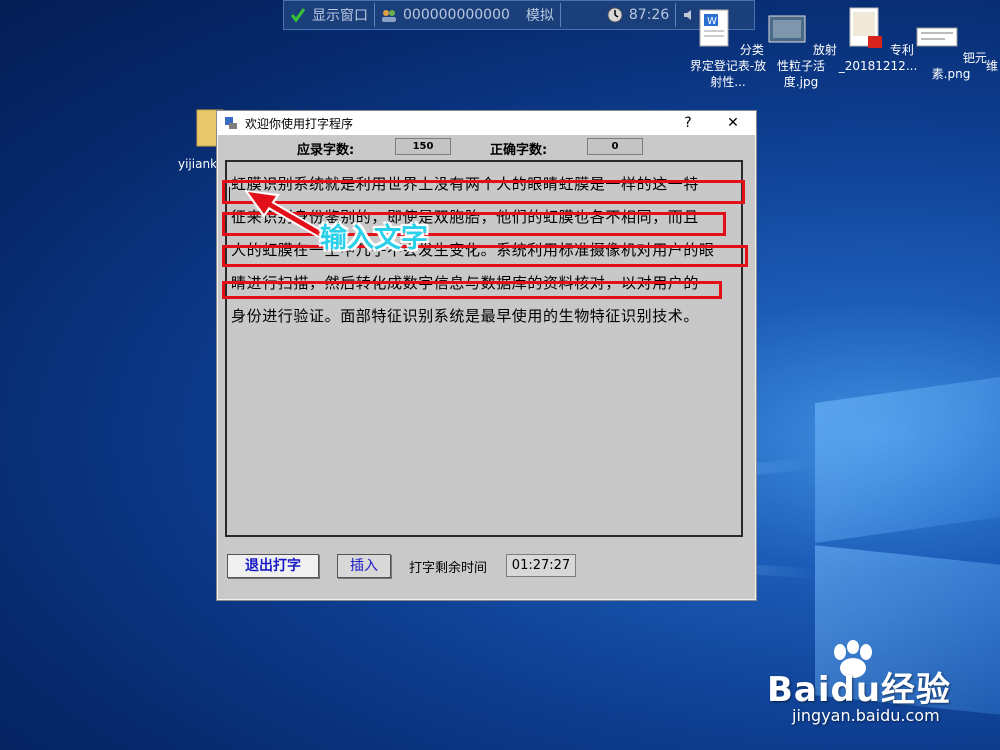 The width and height of the screenshot is (1000, 750). I want to click on remaining-time-value: 01:27:27, so click(541, 565).